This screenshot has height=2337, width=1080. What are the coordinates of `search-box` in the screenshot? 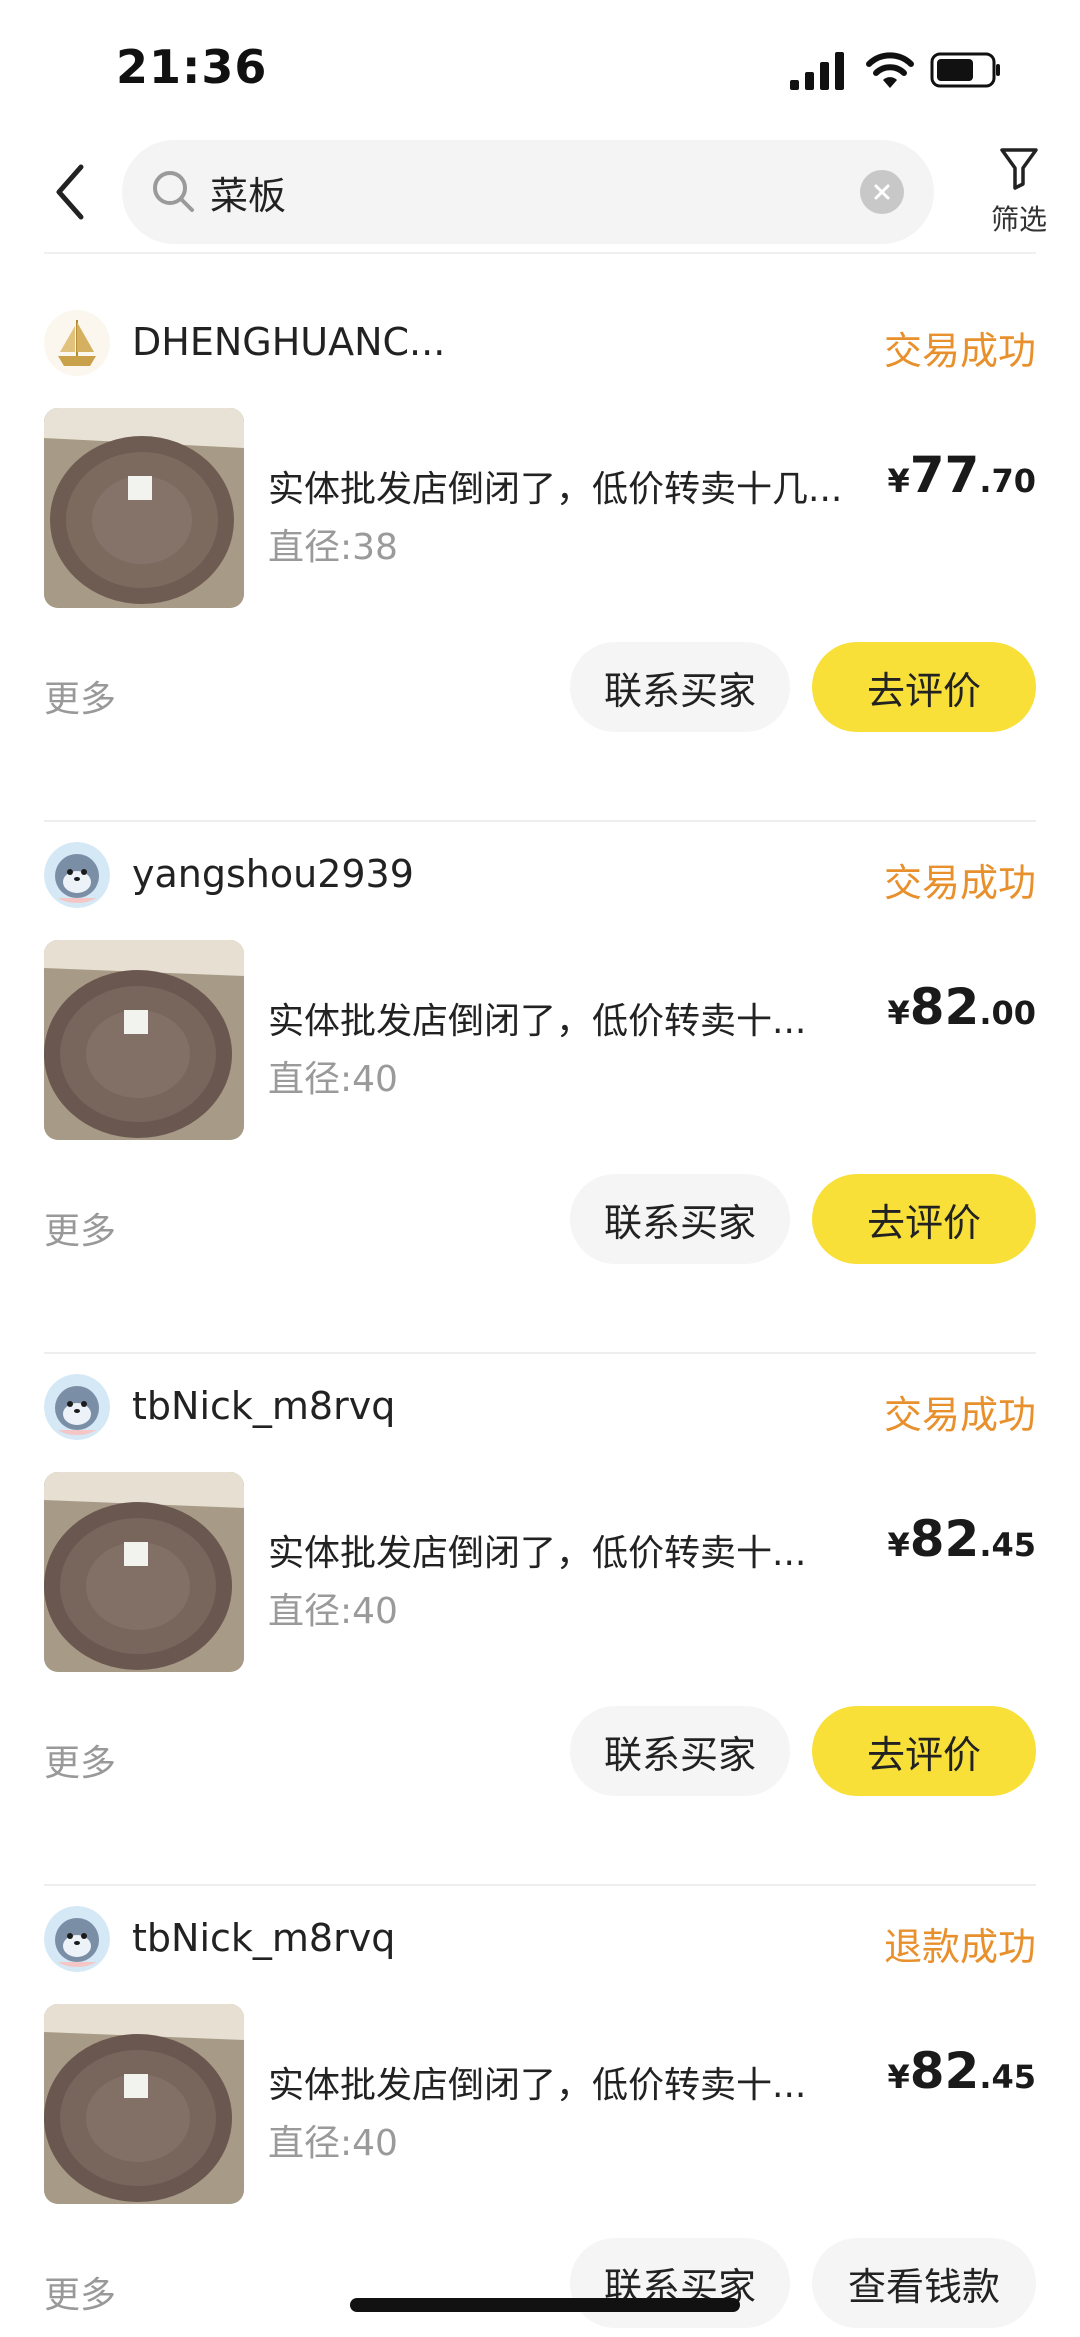 It's located at (528, 192).